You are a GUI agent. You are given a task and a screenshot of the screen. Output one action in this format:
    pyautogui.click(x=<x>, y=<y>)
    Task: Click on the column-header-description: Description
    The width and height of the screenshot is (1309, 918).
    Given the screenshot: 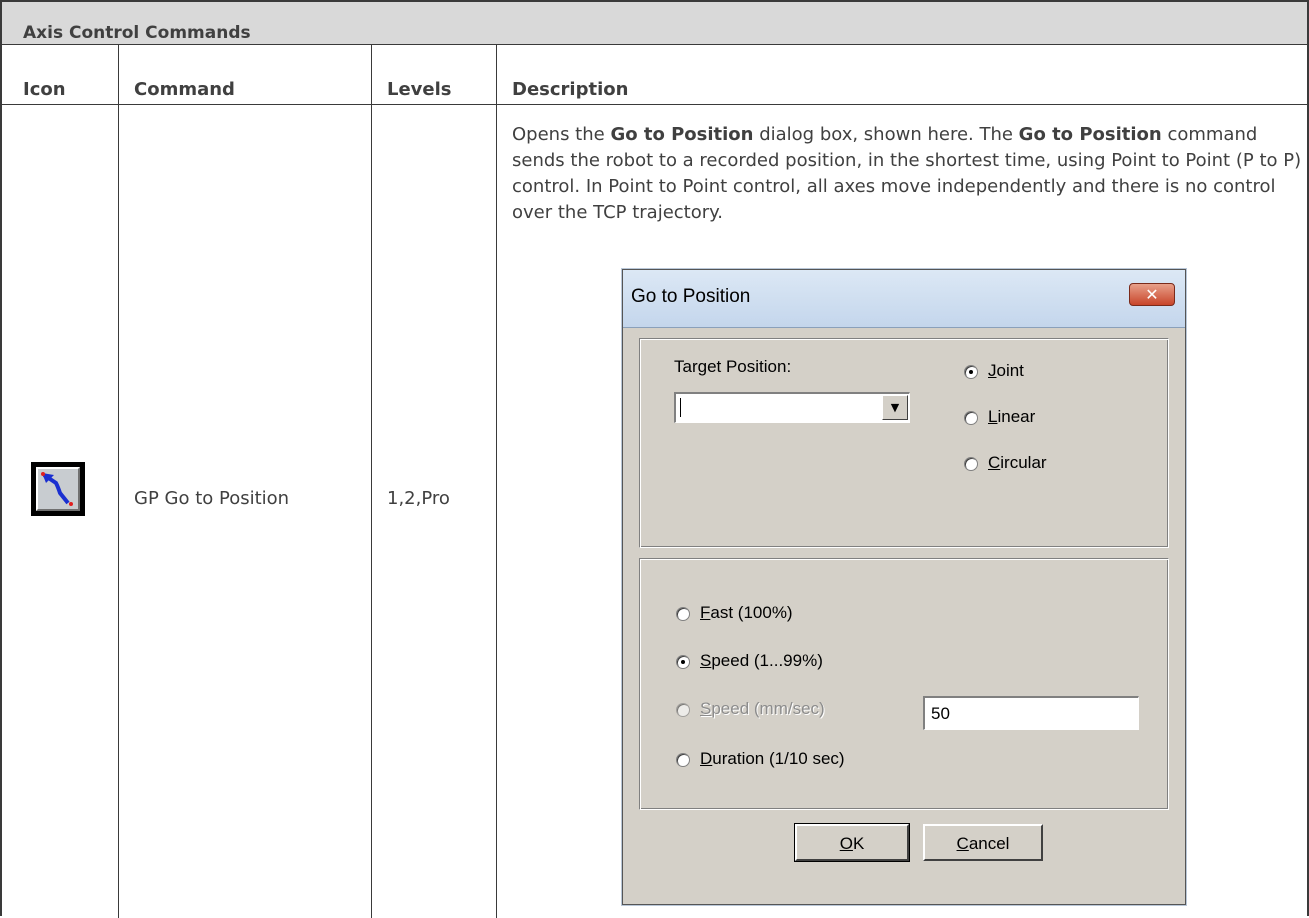 What is the action you would take?
    pyautogui.click(x=570, y=89)
    